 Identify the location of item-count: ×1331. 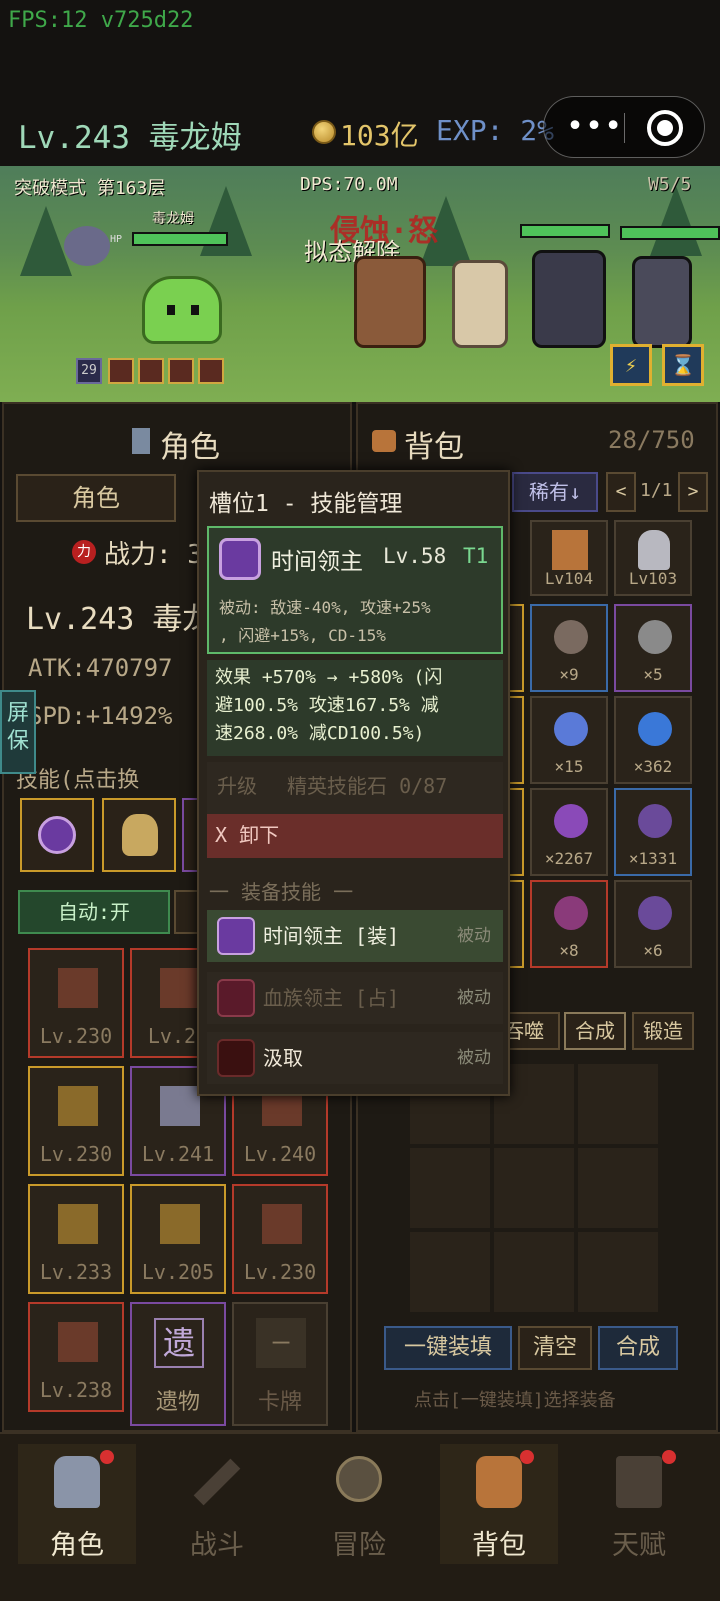
(653, 858).